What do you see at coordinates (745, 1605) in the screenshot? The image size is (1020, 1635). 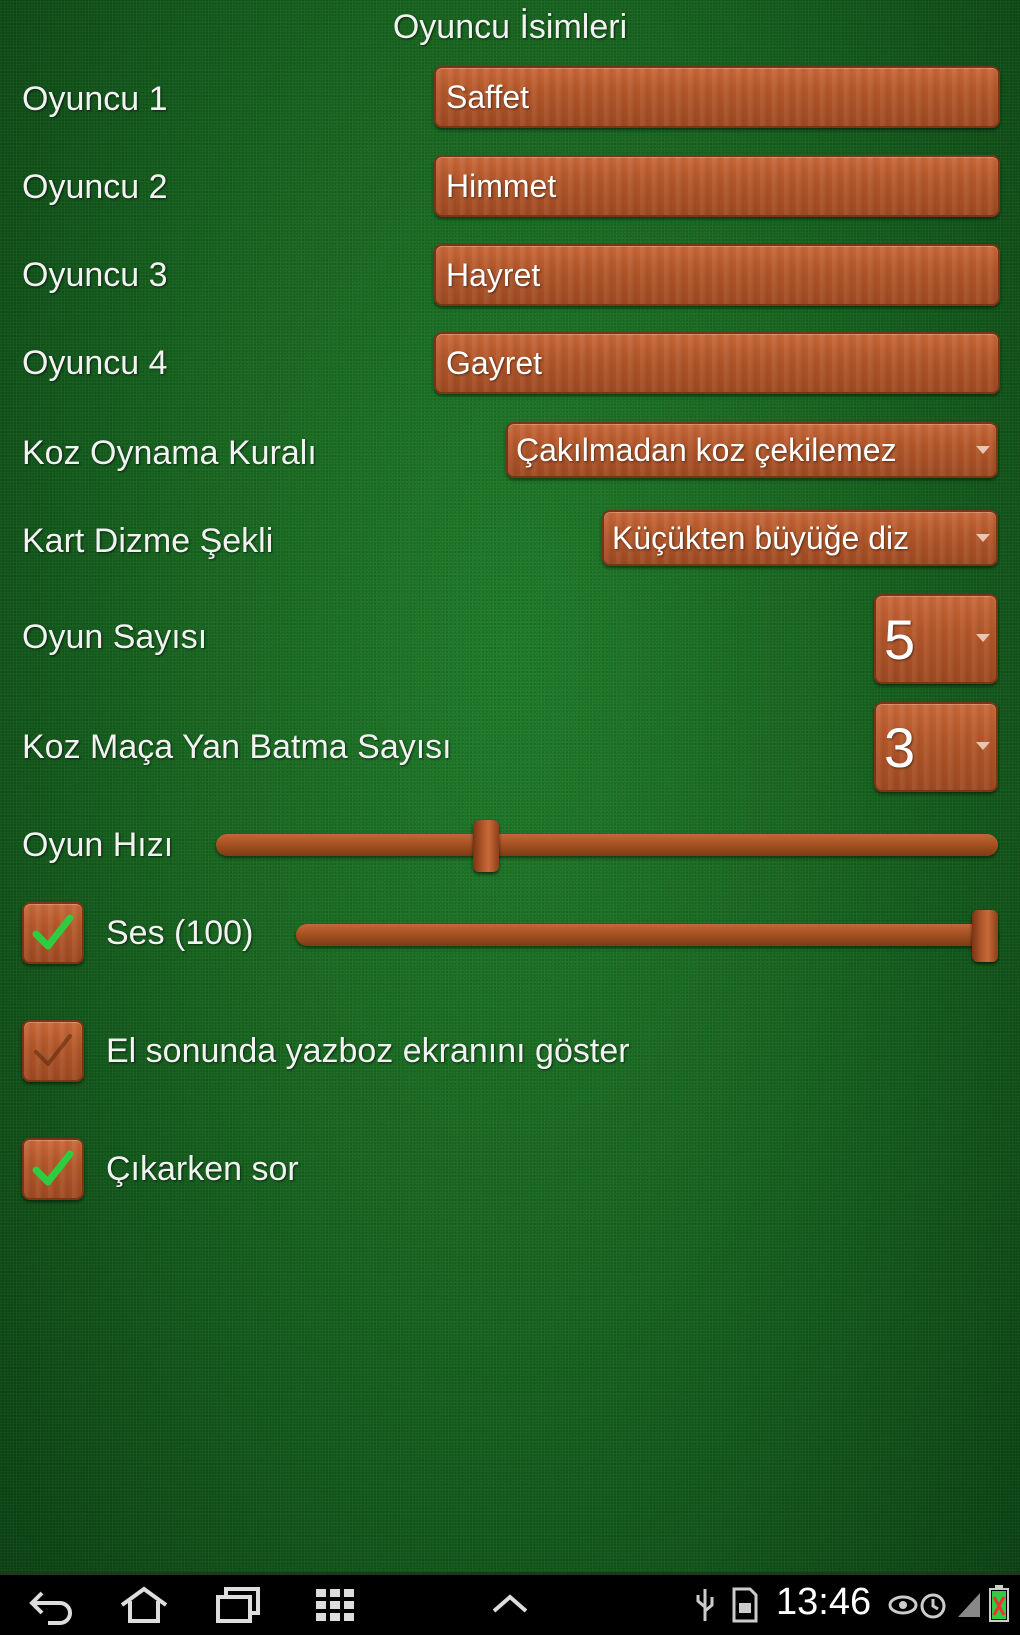 I see `sd-card-icon` at bounding box center [745, 1605].